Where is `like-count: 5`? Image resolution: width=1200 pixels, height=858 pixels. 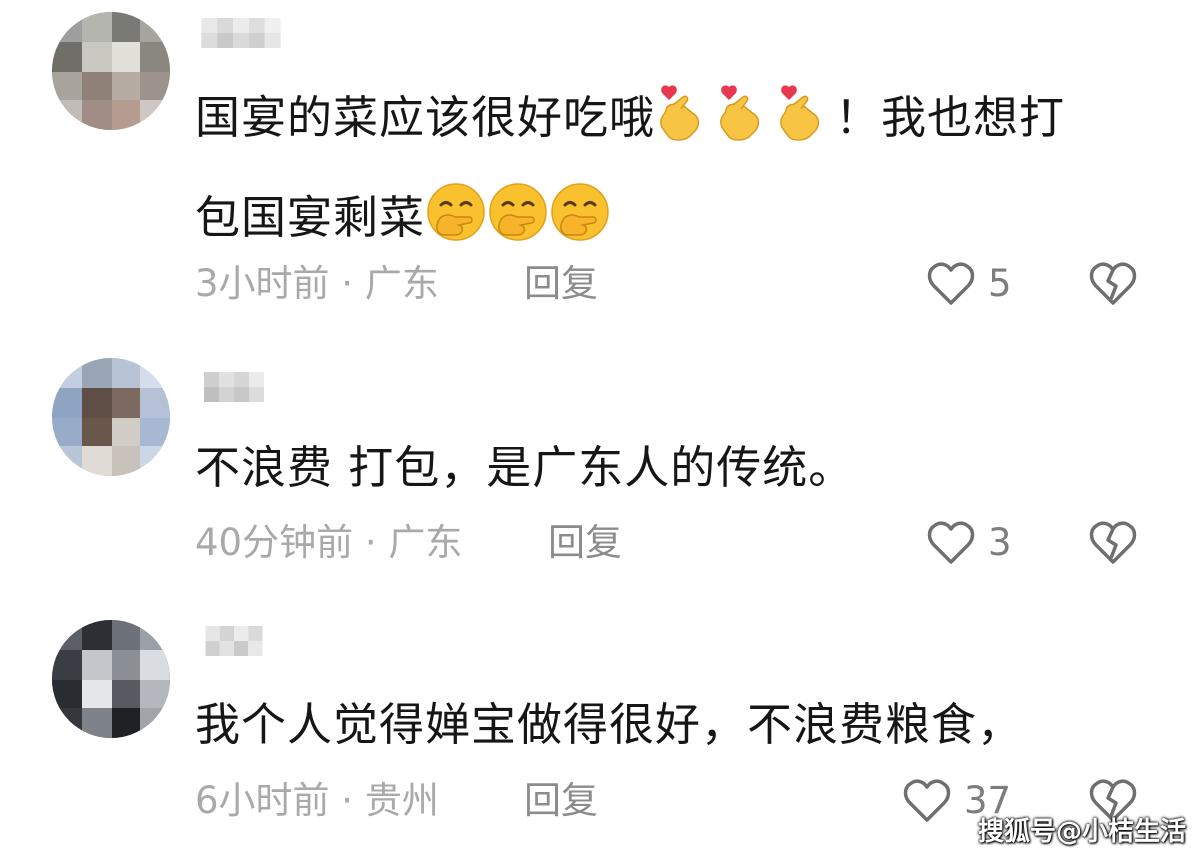
like-count: 5 is located at coordinates (1000, 283).